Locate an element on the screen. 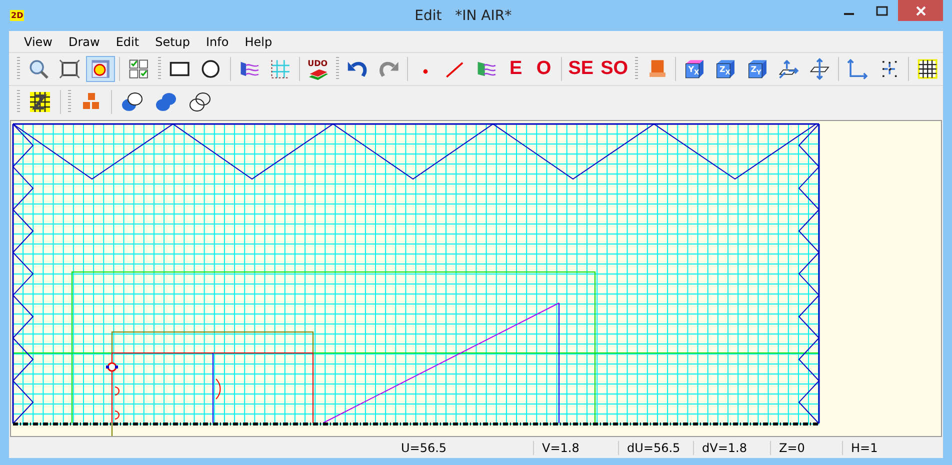 This screenshot has height=465, width=952. toolbar-button: UDO is located at coordinates (318, 69).